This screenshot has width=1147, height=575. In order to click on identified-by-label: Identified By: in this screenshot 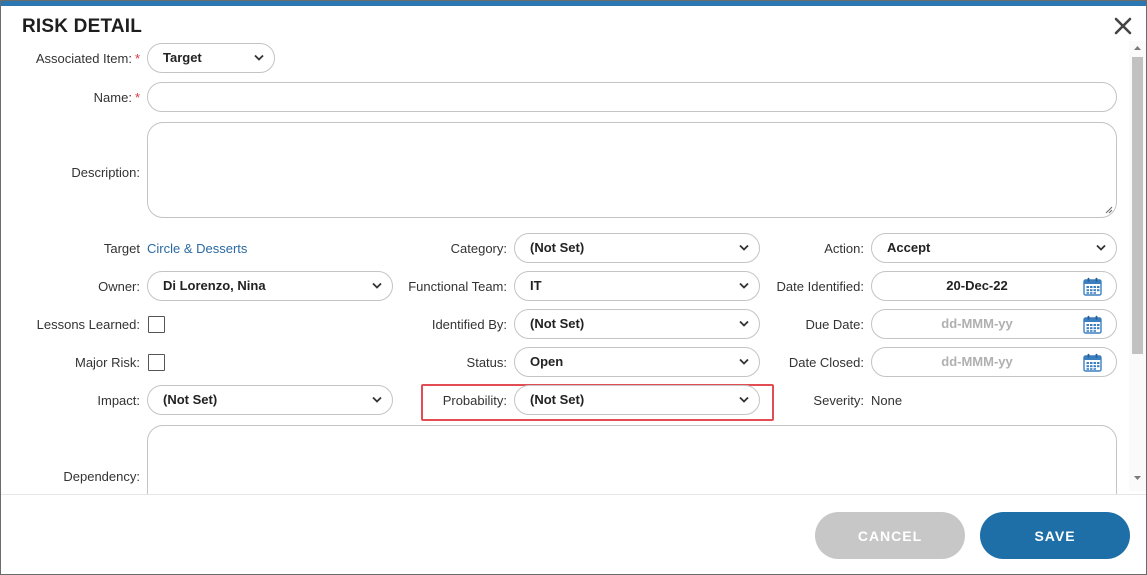, I will do `click(469, 324)`.